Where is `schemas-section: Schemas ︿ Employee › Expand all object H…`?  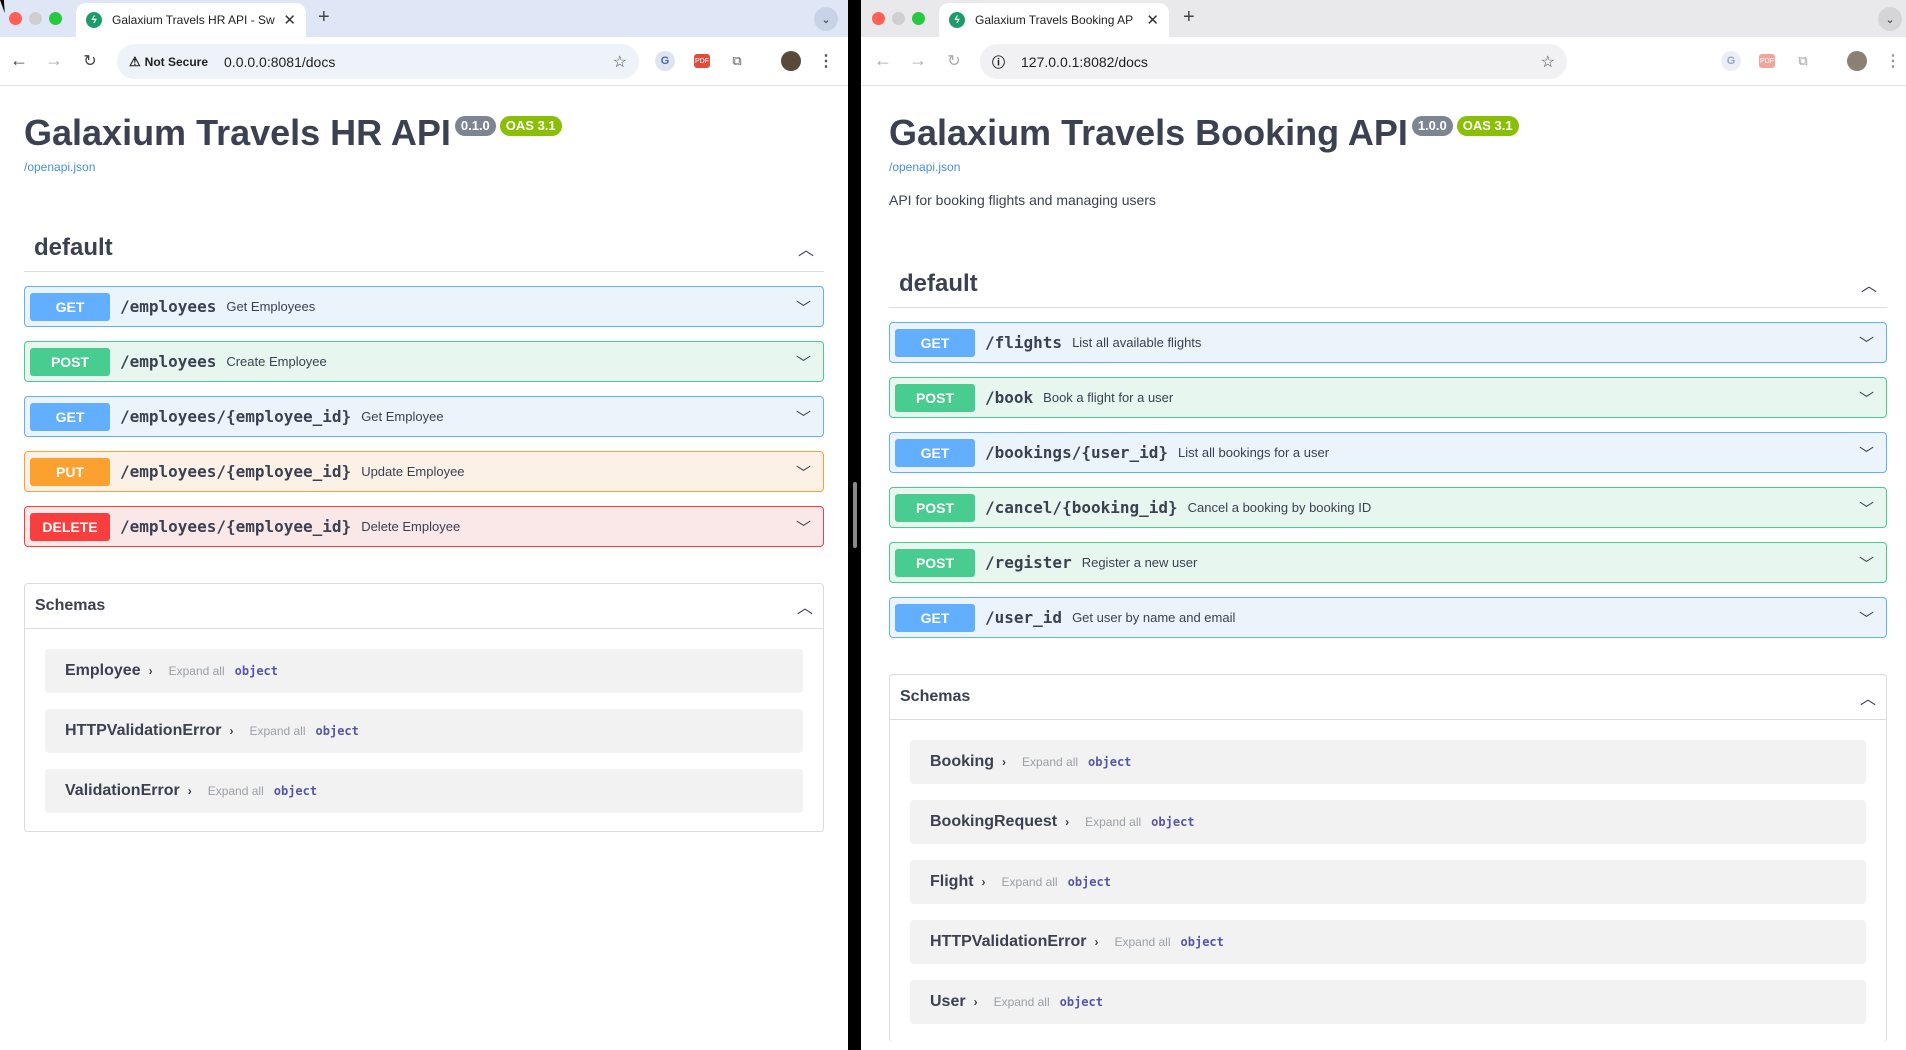 schemas-section: Schemas ︿ Employee › Expand all object H… is located at coordinates (424, 707).